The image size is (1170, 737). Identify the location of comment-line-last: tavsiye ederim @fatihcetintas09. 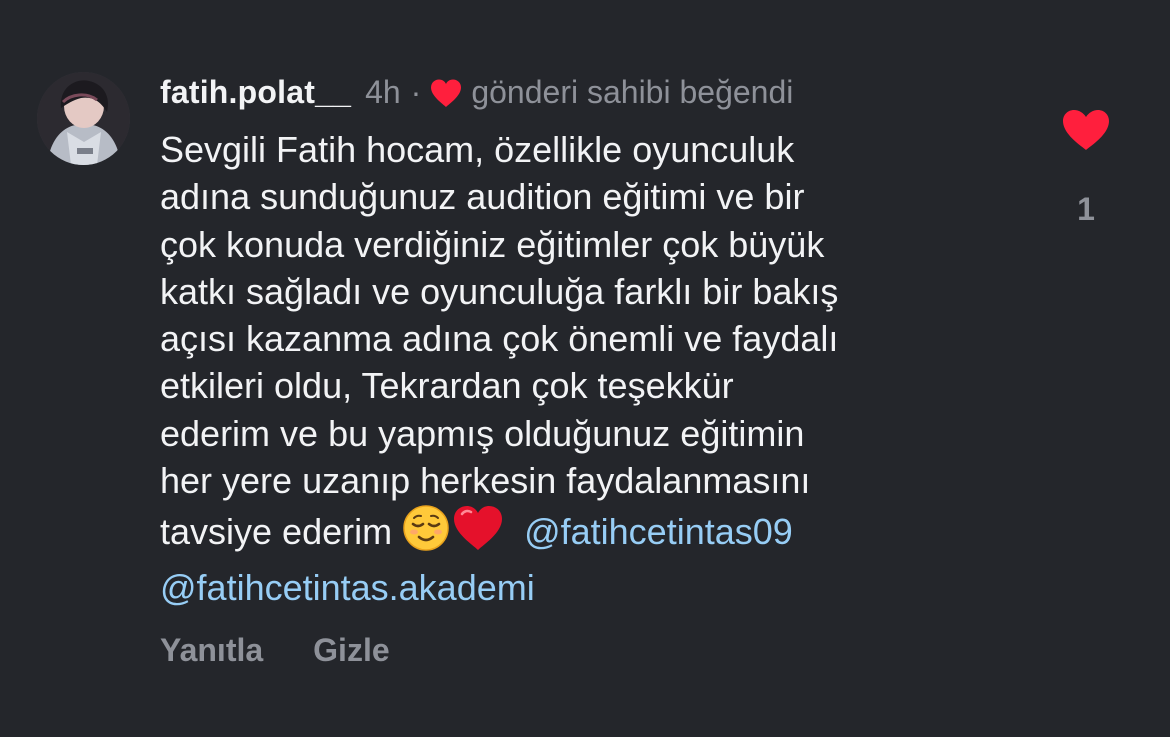
(590, 533).